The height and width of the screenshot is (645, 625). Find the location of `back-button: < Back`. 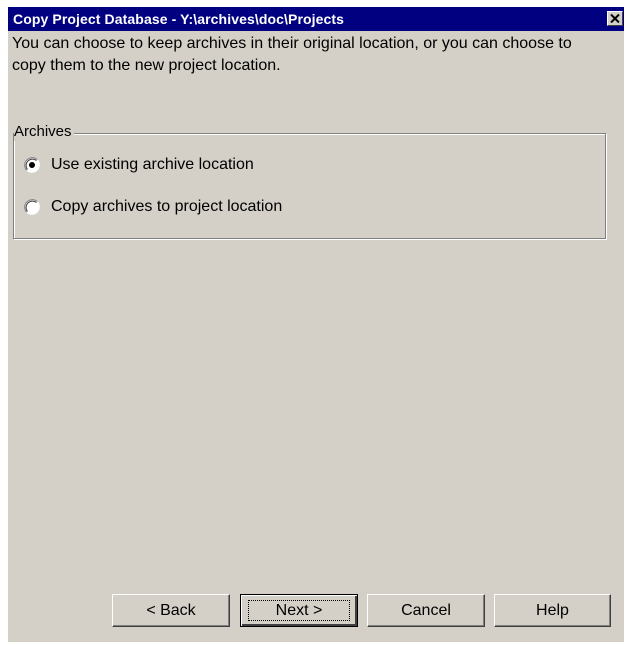

back-button: < Back is located at coordinates (171, 610).